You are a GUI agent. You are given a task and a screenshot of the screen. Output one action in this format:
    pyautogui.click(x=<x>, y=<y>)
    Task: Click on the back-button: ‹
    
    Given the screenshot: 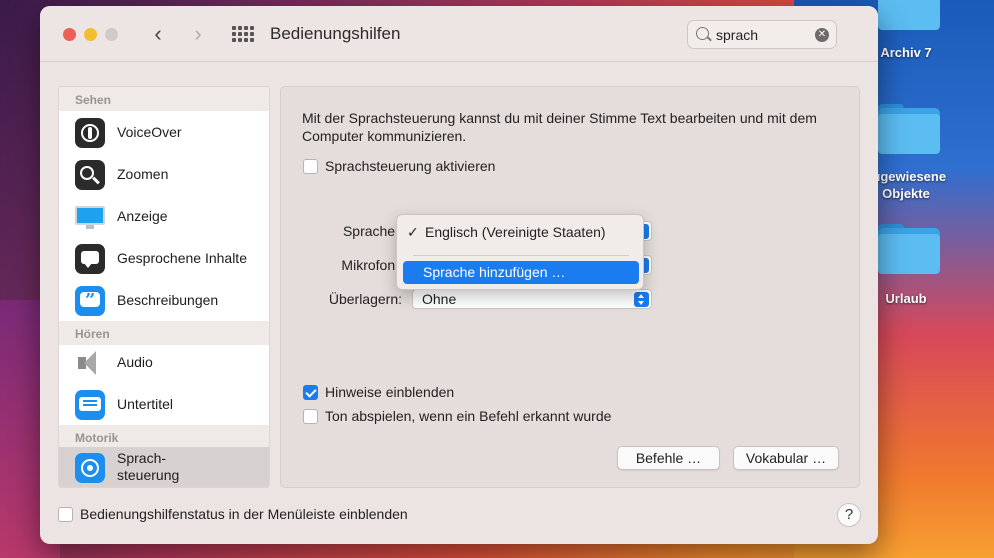 What is the action you would take?
    pyautogui.click(x=158, y=34)
    